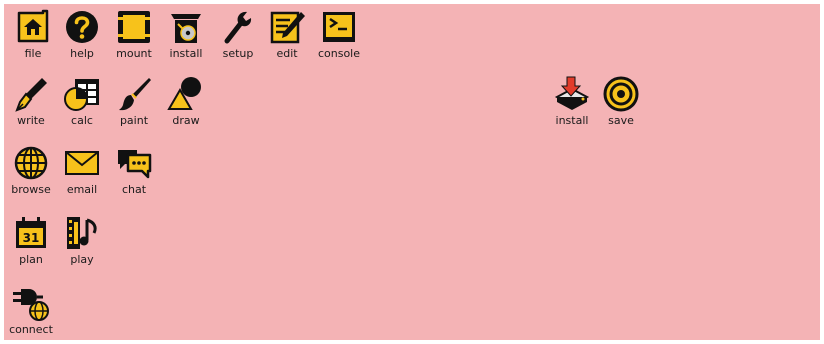  I want to click on desktop-icon-label: draw, so click(186, 120).